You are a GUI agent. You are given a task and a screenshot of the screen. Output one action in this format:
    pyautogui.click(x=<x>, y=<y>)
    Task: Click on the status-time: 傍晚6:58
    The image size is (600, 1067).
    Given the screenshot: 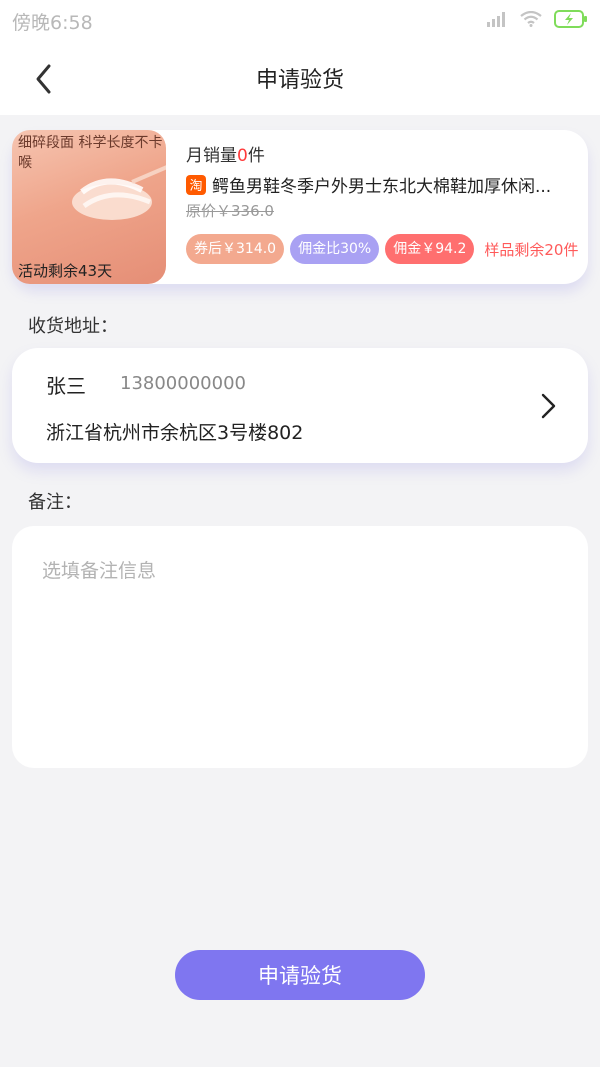 What is the action you would take?
    pyautogui.click(x=52, y=23)
    